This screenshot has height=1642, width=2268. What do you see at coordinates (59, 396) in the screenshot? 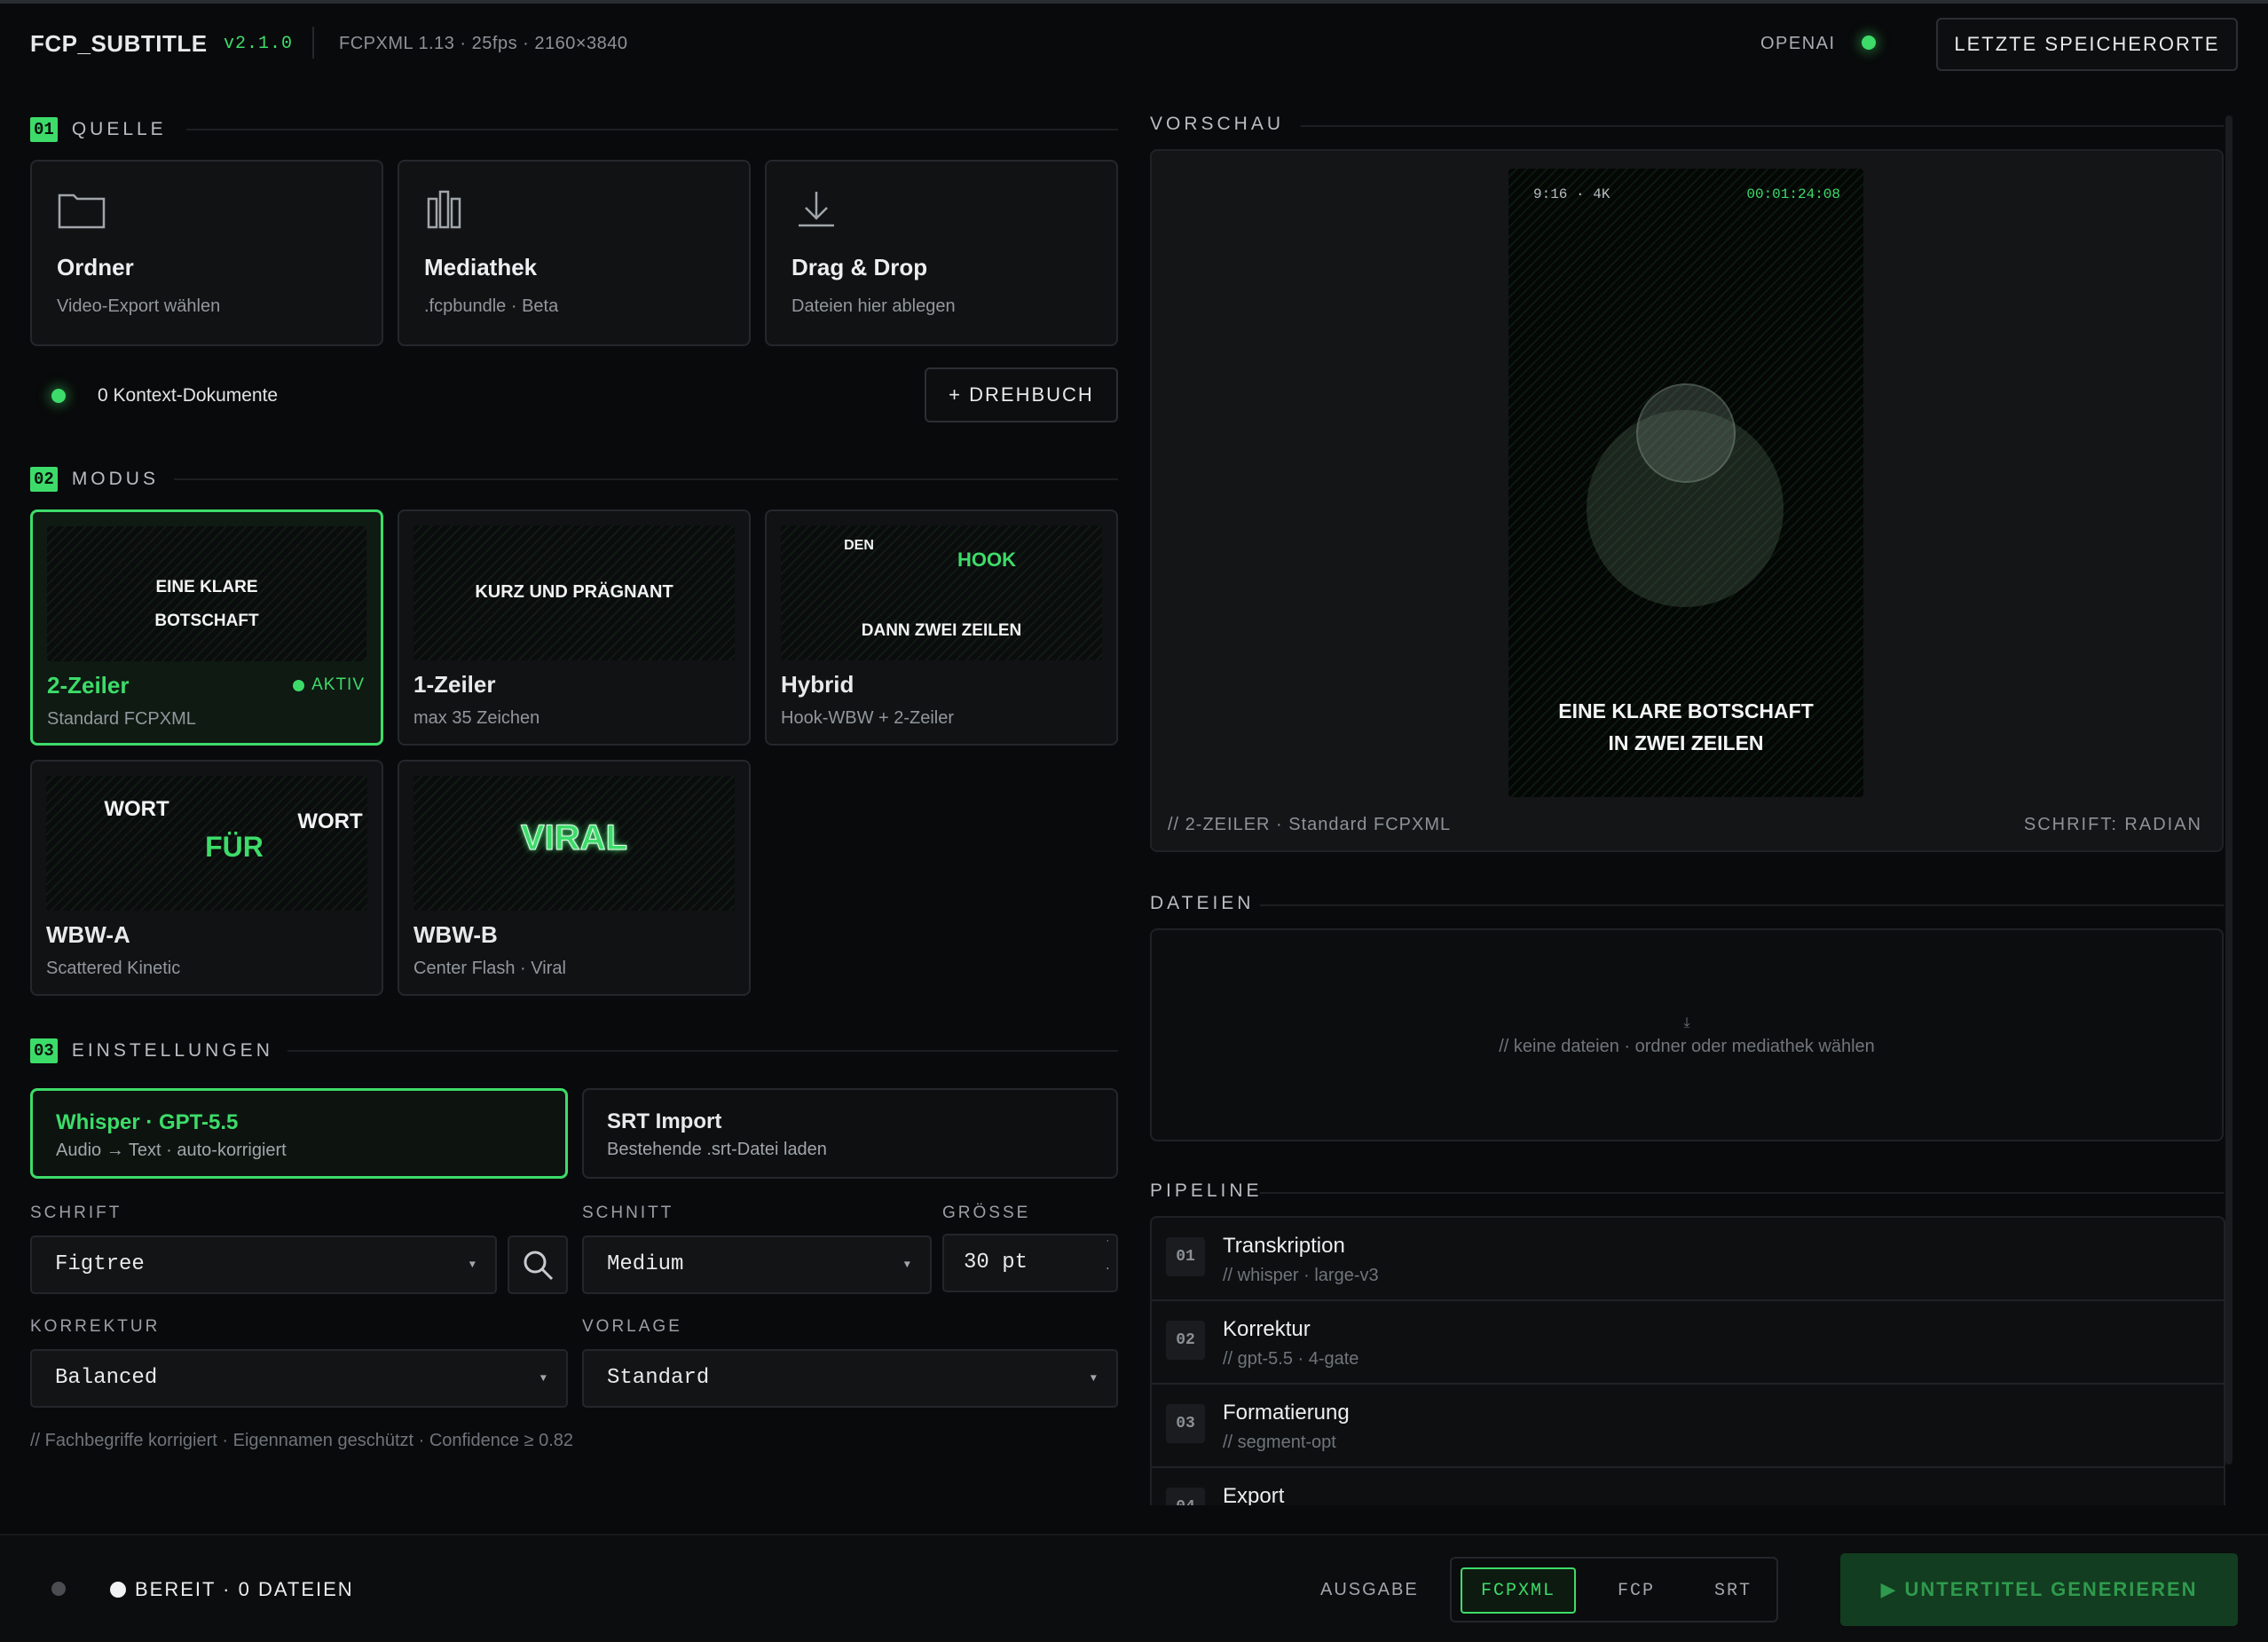
I see `context-status-dot` at bounding box center [59, 396].